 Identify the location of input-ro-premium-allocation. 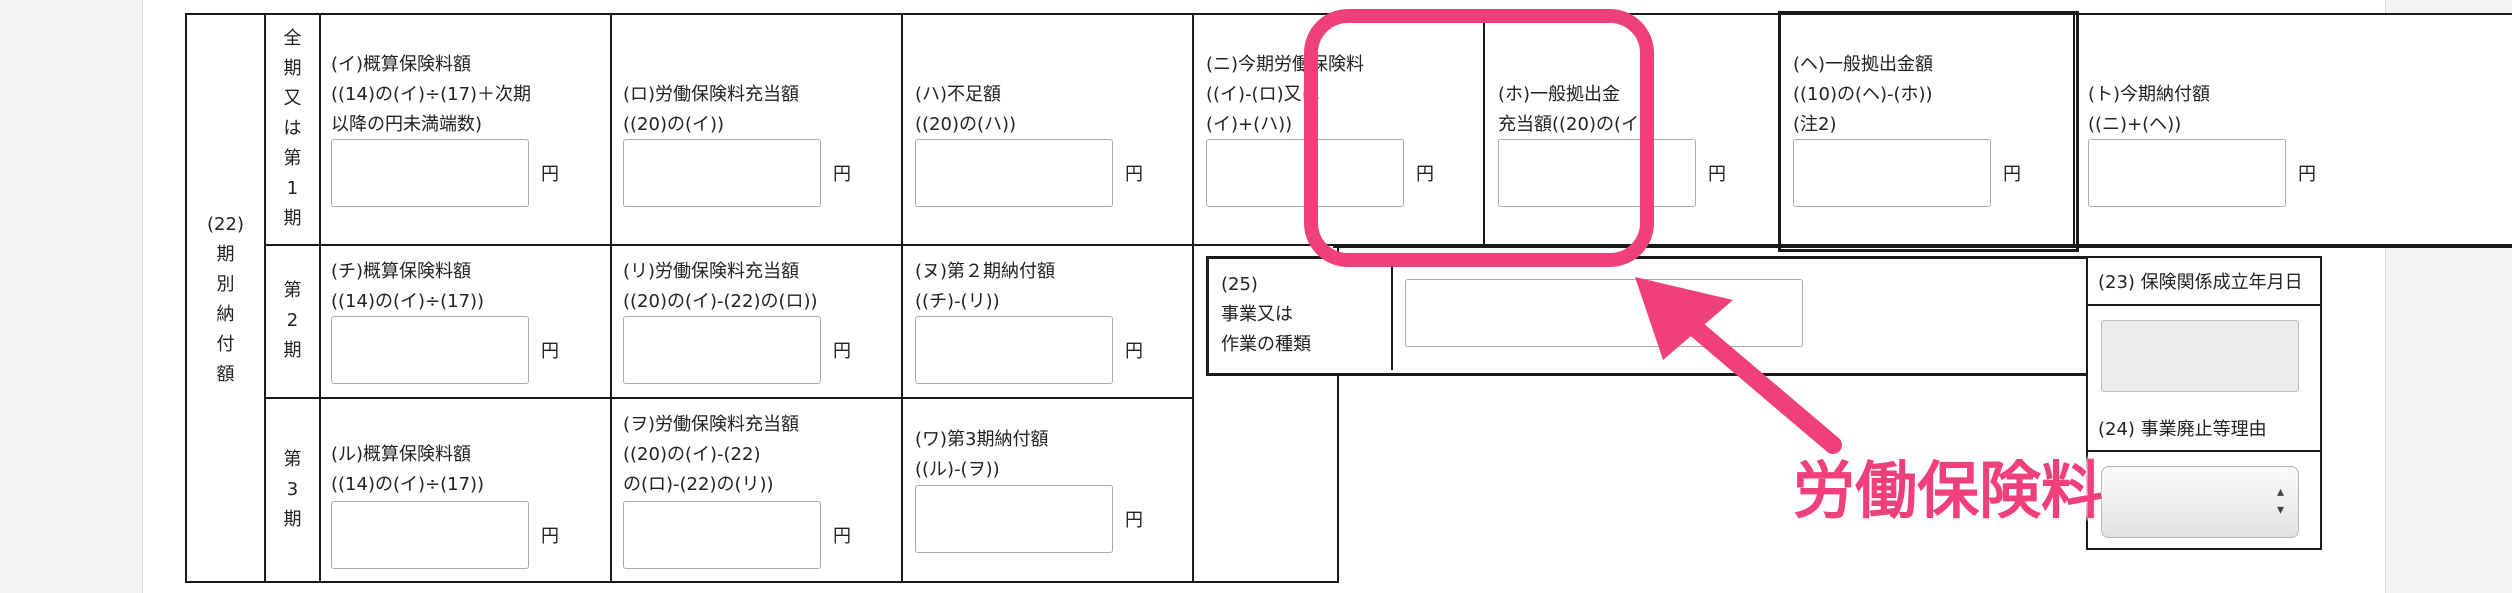
(722, 173).